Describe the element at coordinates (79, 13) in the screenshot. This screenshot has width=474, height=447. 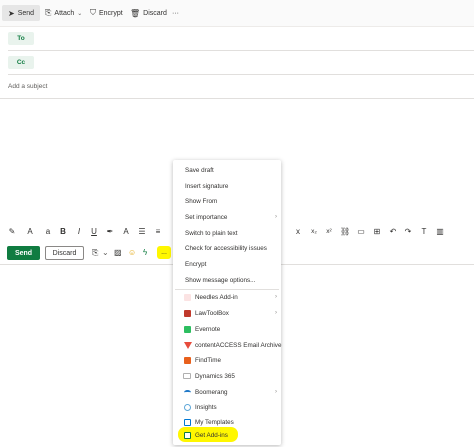
I see `chevron-down-icon: ⌄` at that location.